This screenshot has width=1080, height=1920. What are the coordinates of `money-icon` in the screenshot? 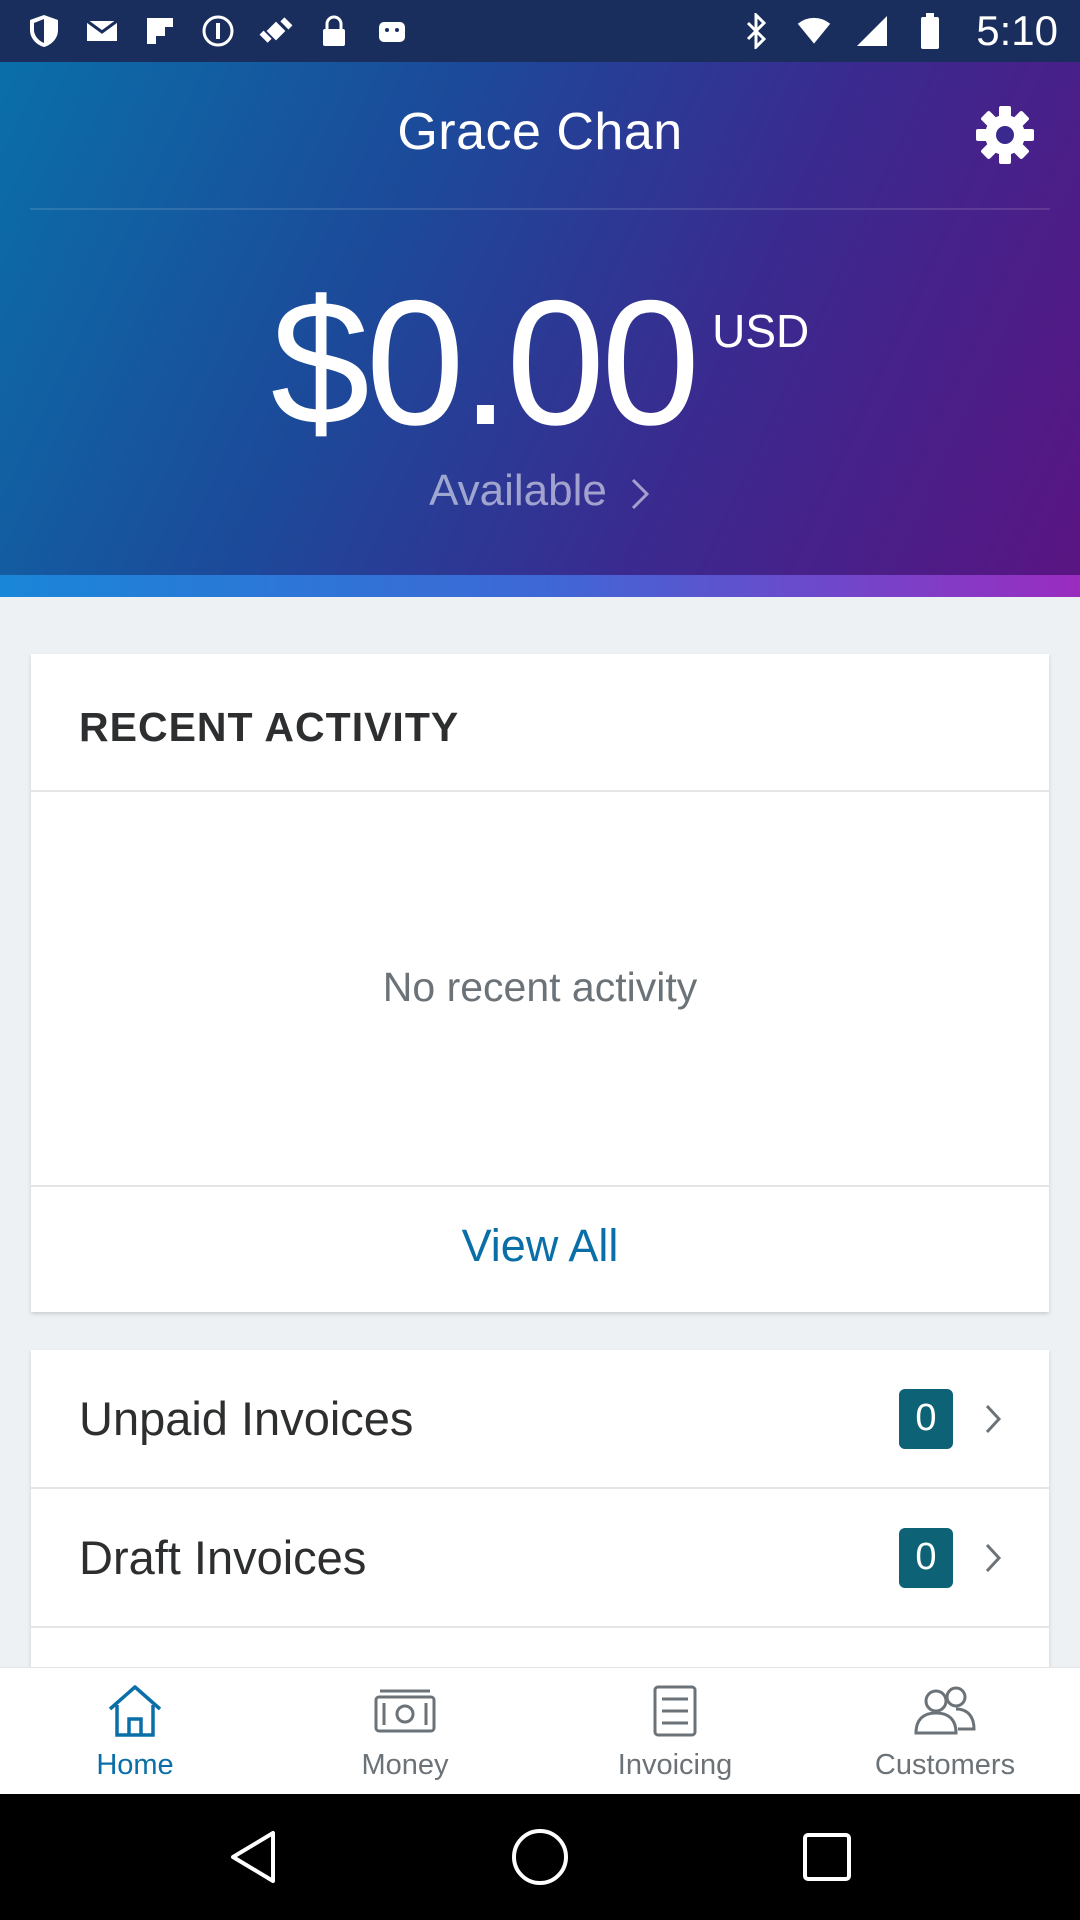 It's located at (405, 1711).